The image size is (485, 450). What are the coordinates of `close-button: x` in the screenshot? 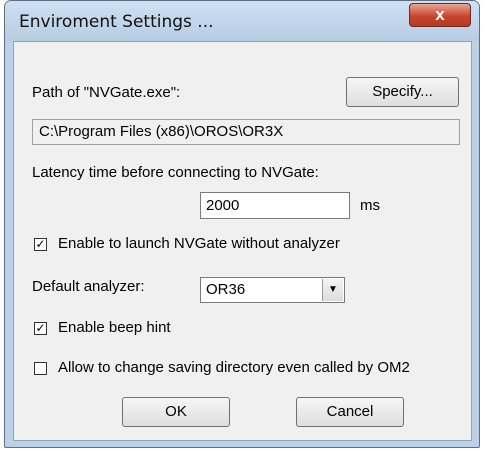 It's located at (440, 15).